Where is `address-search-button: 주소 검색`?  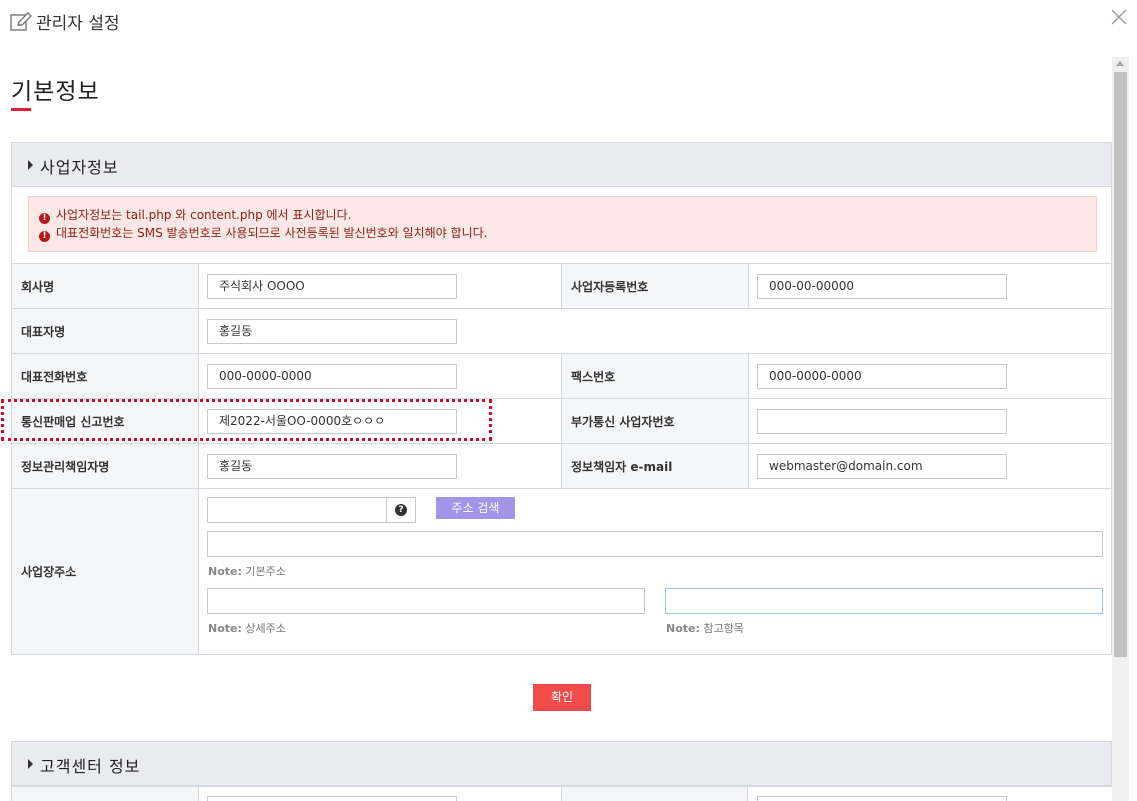 address-search-button: 주소 검색 is located at coordinates (475, 508).